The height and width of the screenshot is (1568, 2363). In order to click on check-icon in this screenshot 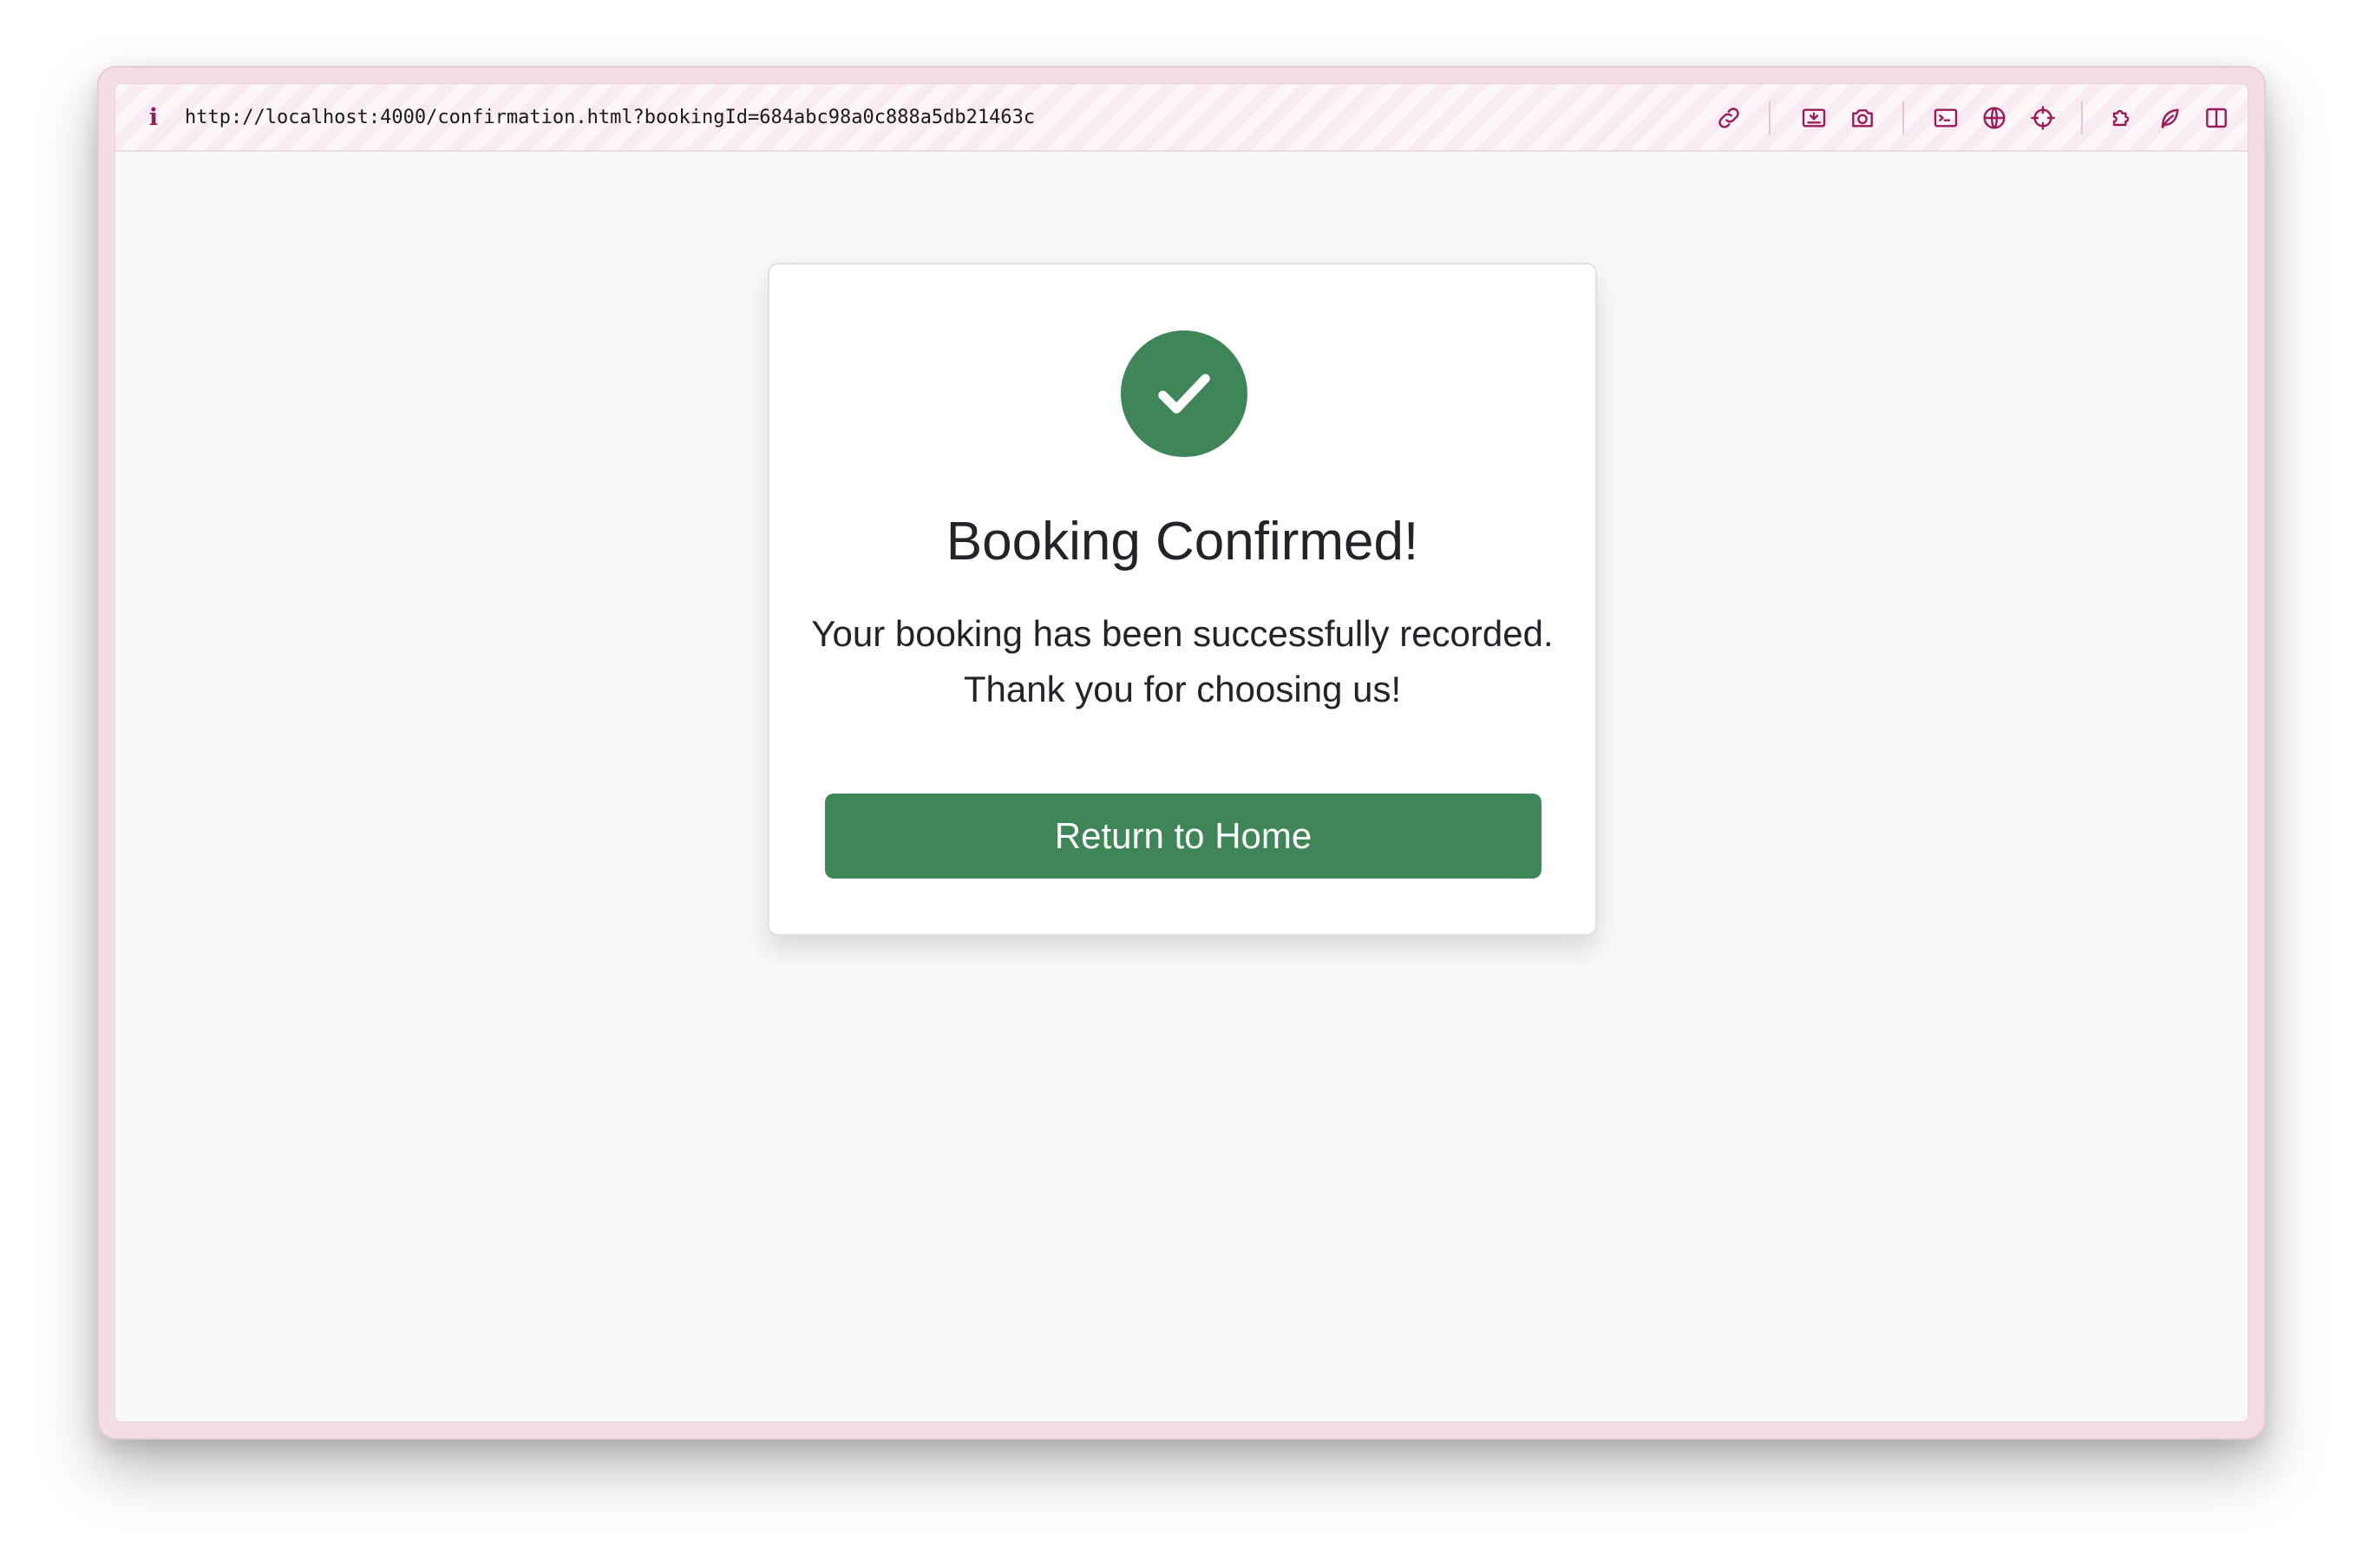, I will do `click(1184, 394)`.